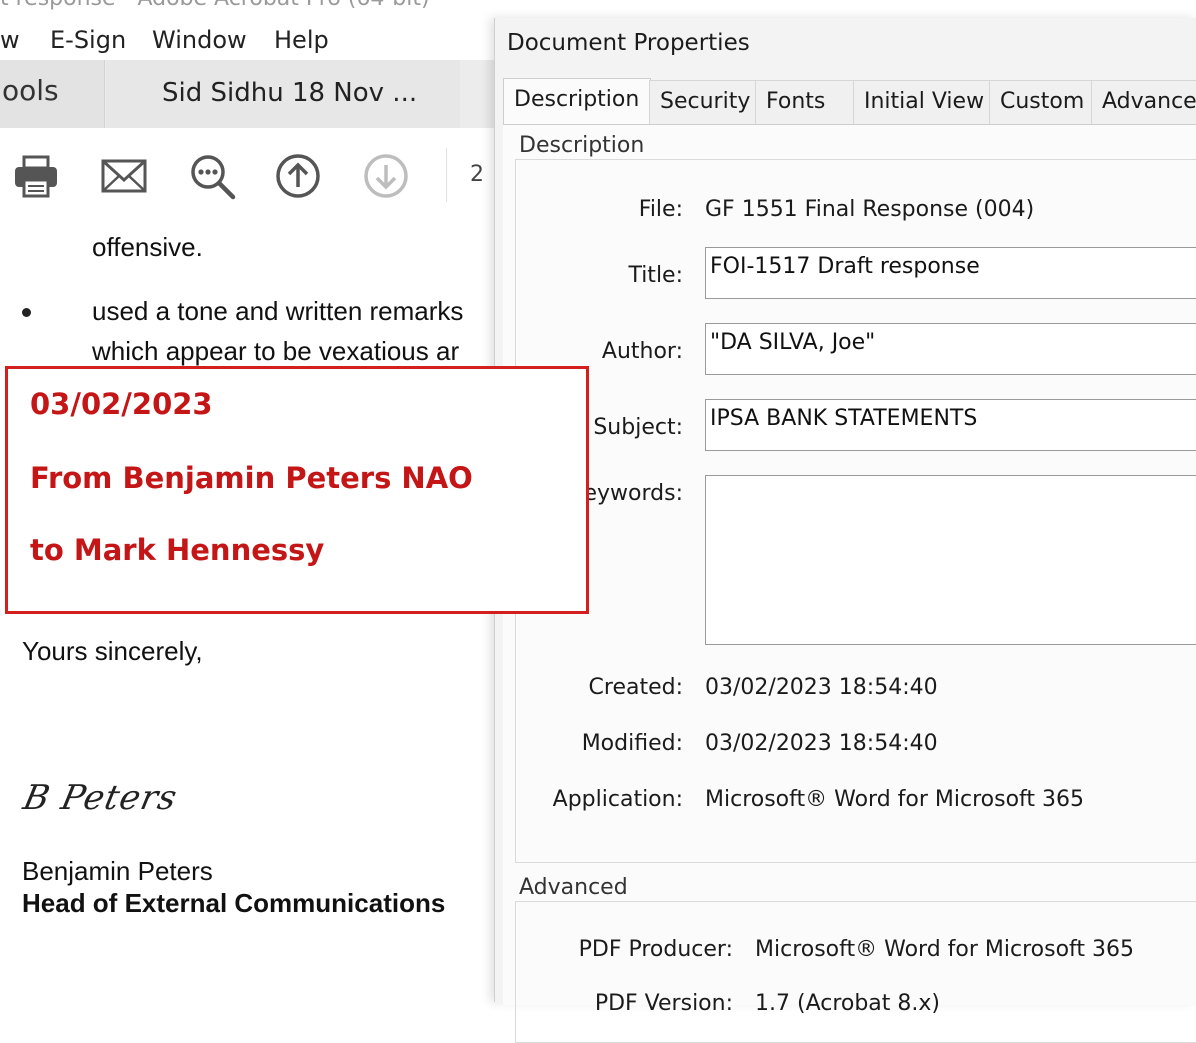 This screenshot has width=1196, height=1043. Describe the element at coordinates (1143, 102) in the screenshot. I see `tab-advanced: Advanced` at that location.